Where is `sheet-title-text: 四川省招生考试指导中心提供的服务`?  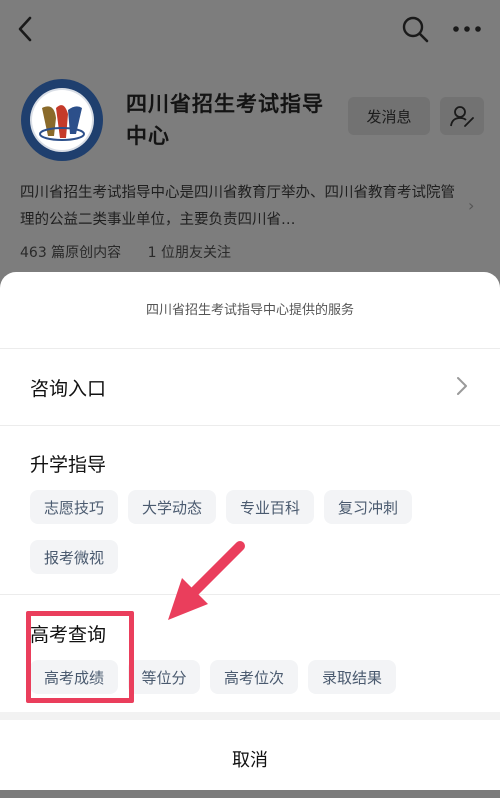 sheet-title-text: 四川省招生考试指导中心提供的服务 is located at coordinates (249, 310).